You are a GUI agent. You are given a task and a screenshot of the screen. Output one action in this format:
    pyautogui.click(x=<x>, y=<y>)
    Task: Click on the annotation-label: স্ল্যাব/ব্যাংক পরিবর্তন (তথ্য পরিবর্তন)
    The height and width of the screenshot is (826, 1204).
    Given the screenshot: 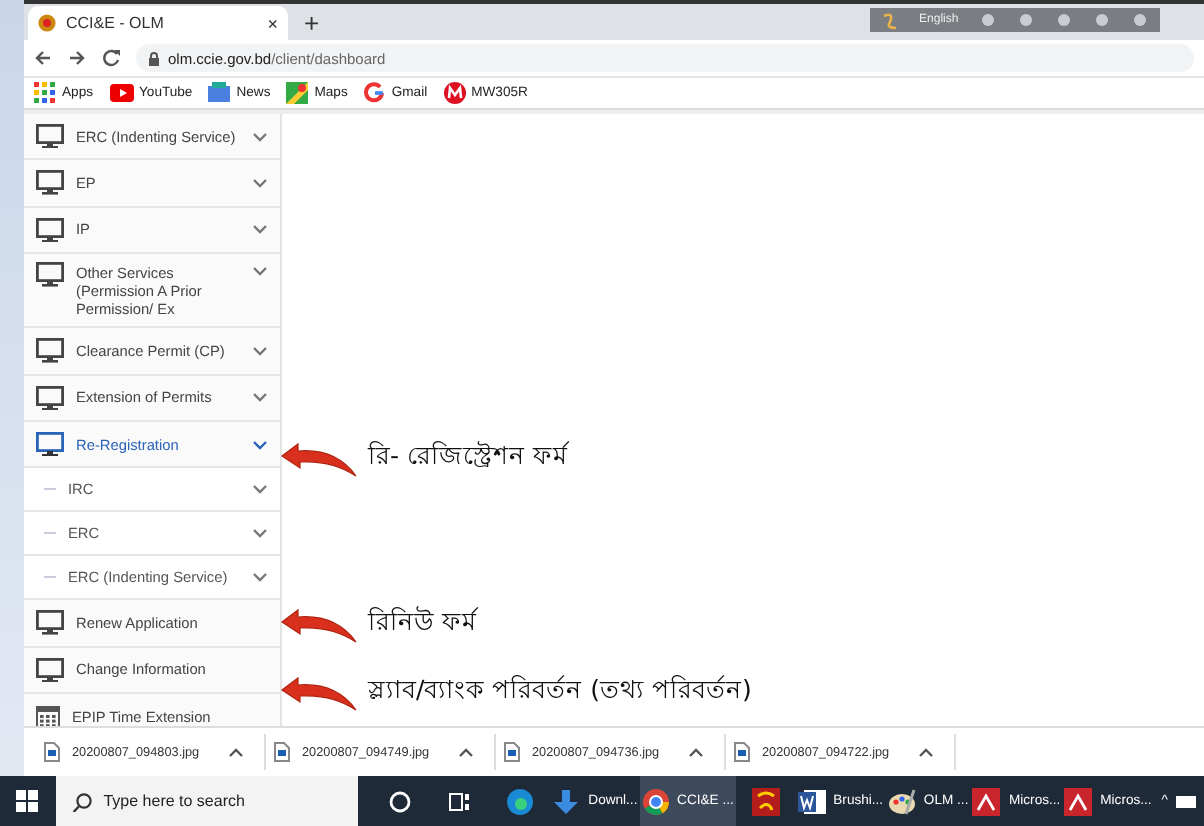 What is the action you would take?
    pyautogui.click(x=560, y=690)
    